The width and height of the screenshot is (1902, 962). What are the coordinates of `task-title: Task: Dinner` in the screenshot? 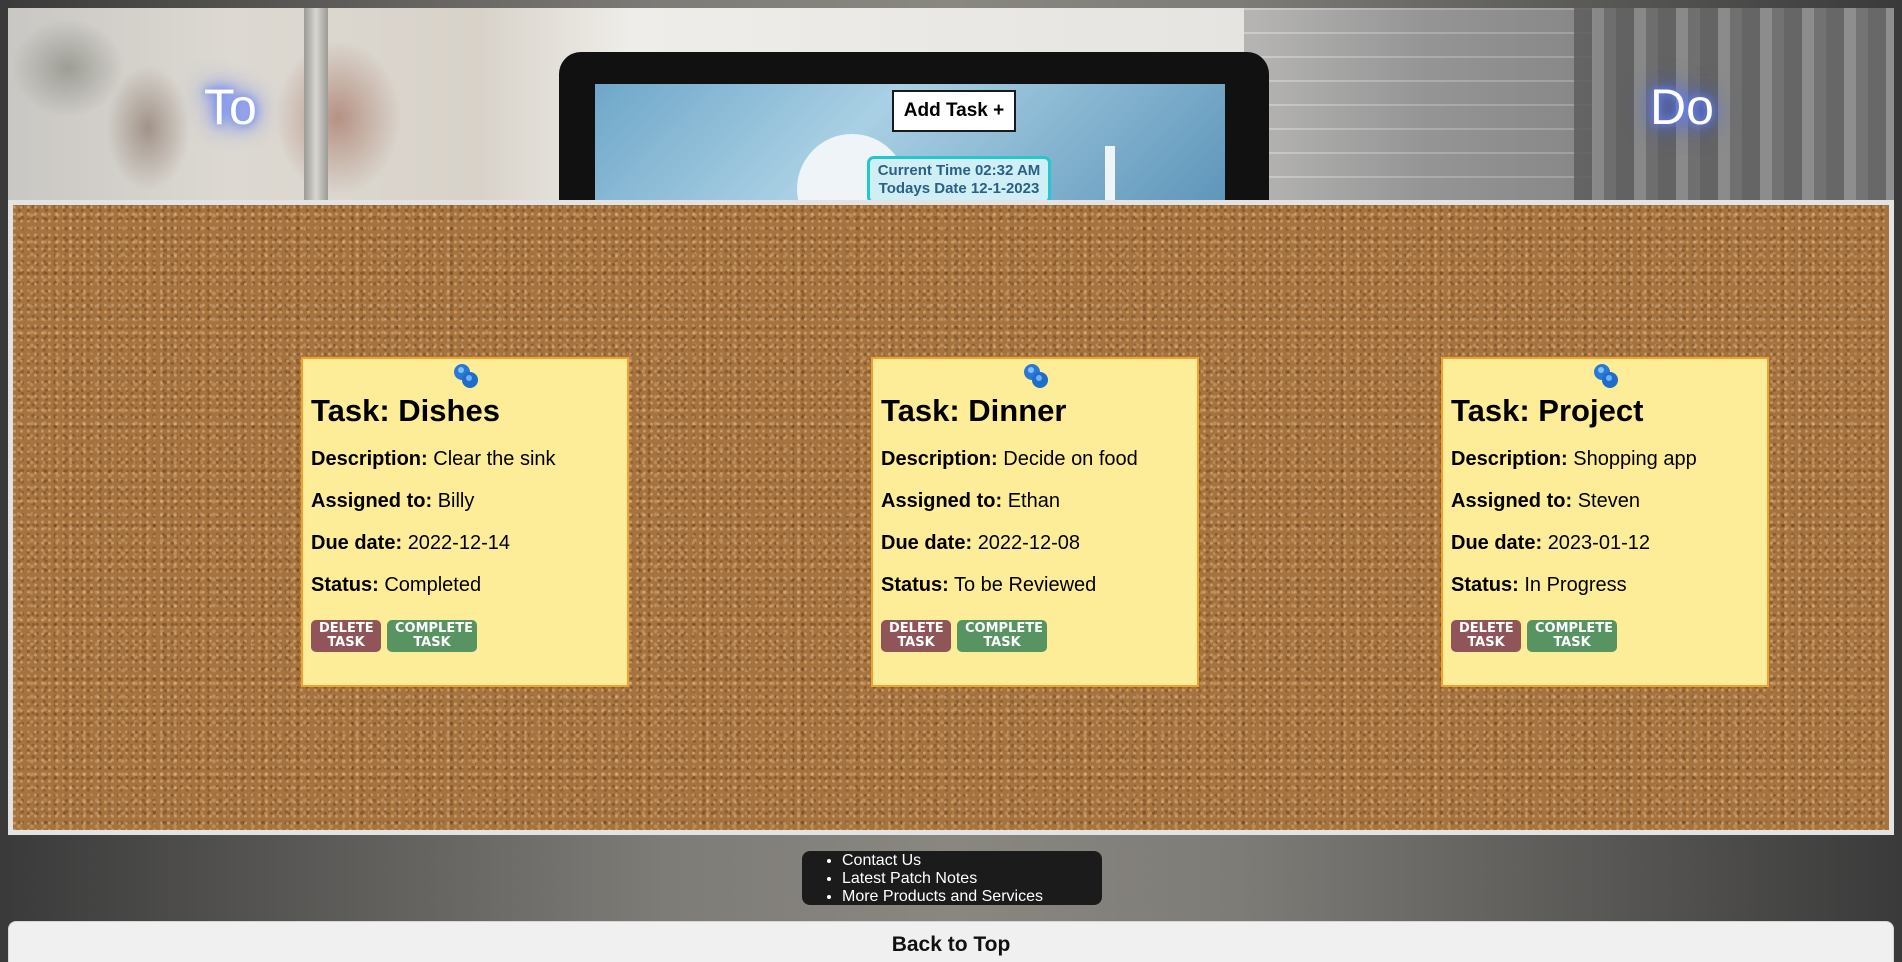 It's located at (974, 410).